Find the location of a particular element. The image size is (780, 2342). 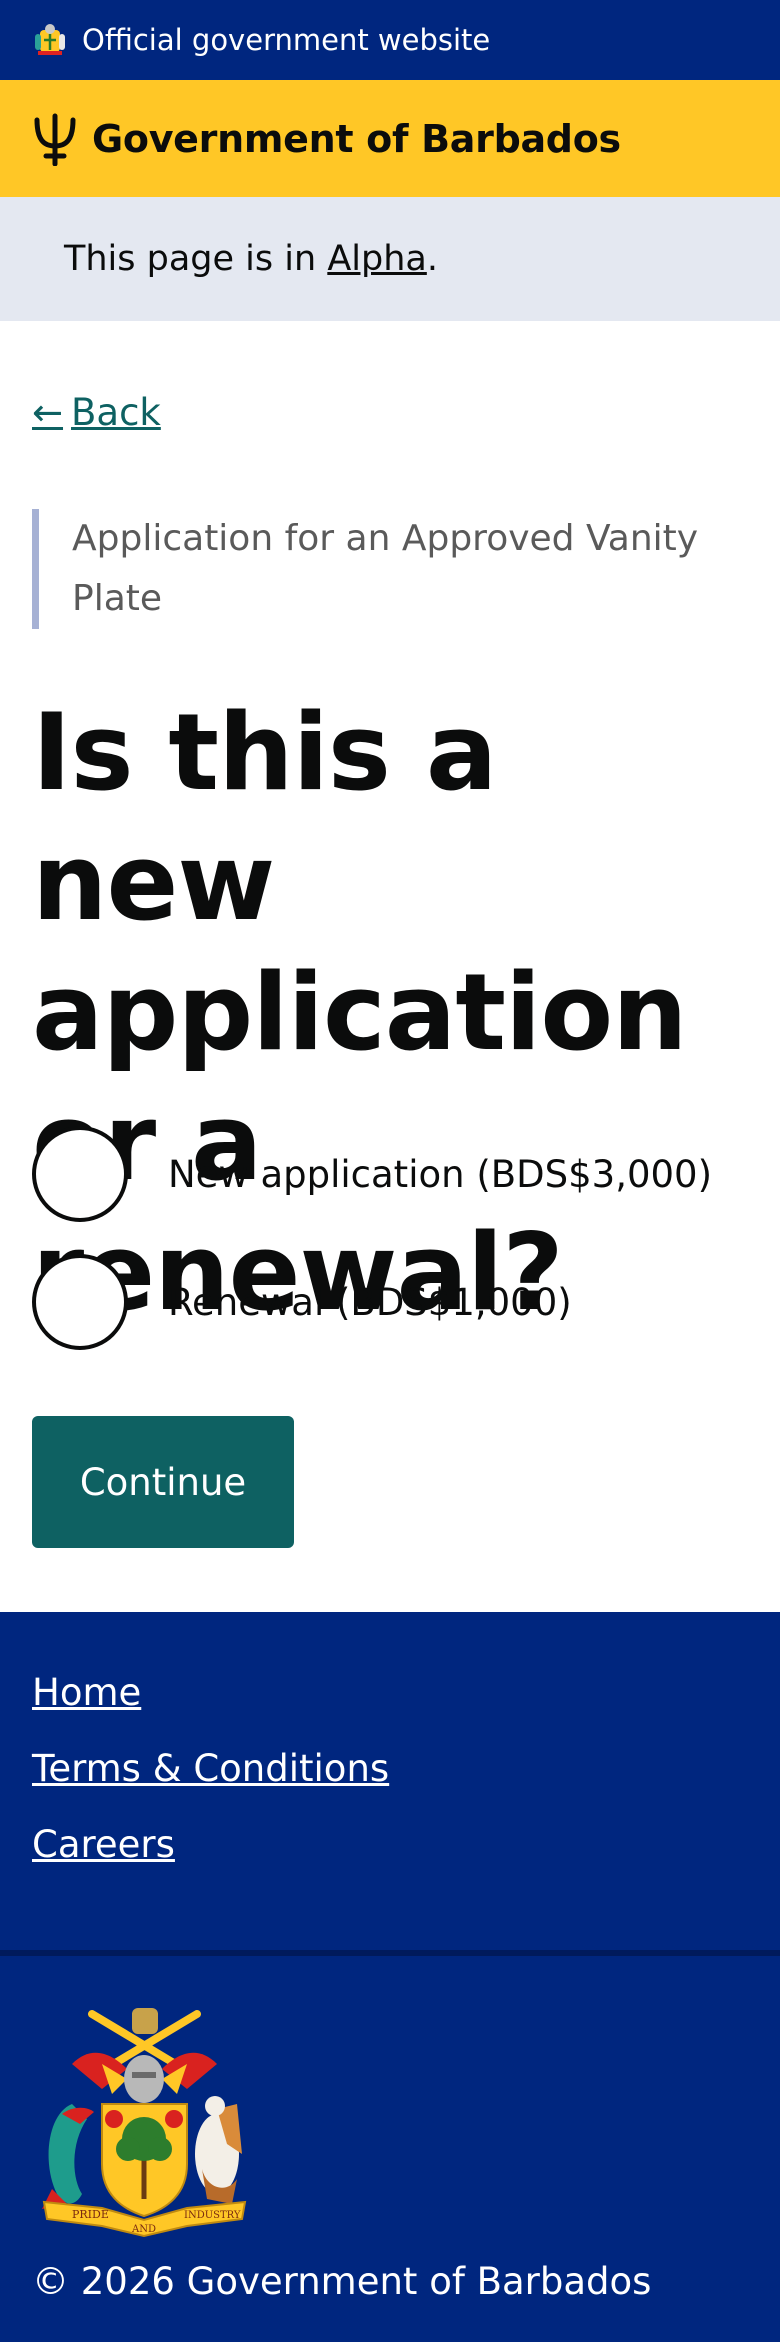

footer-link-terms: Terms & Conditions is located at coordinates (210, 1768).